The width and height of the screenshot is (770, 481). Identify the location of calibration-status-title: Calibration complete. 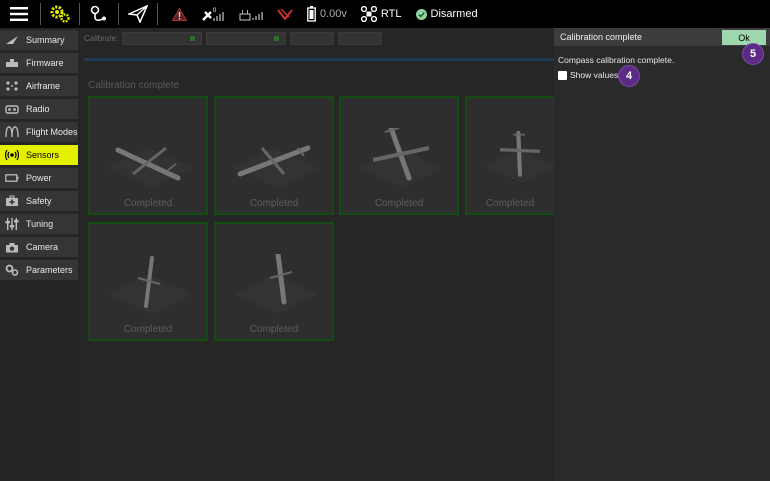
(134, 85).